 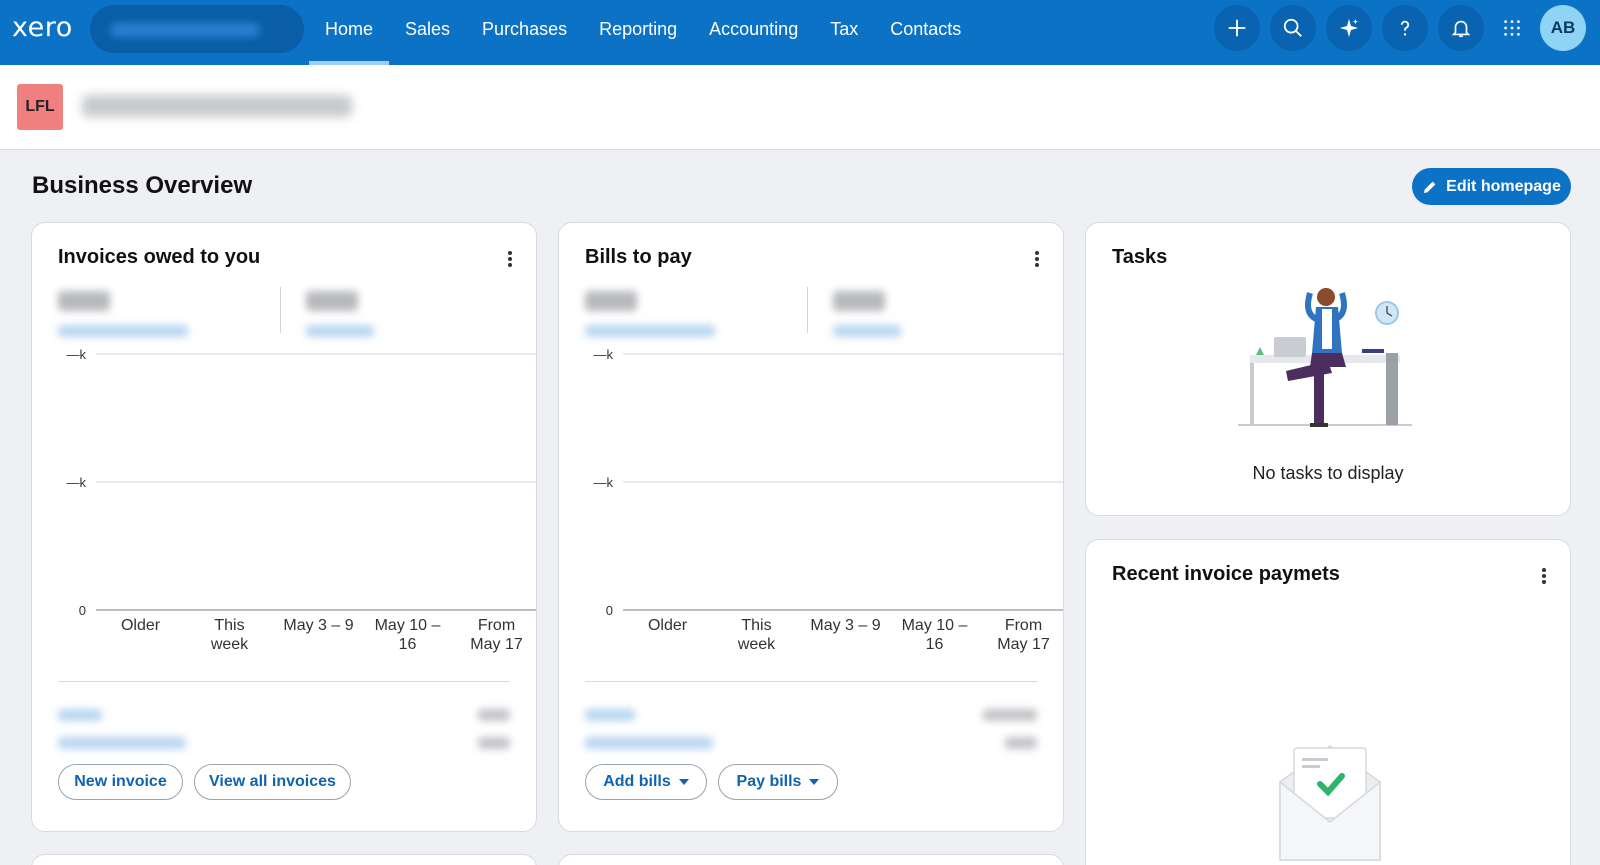 What do you see at coordinates (120, 782) in the screenshot?
I see `new-invoice-button: New invoice` at bounding box center [120, 782].